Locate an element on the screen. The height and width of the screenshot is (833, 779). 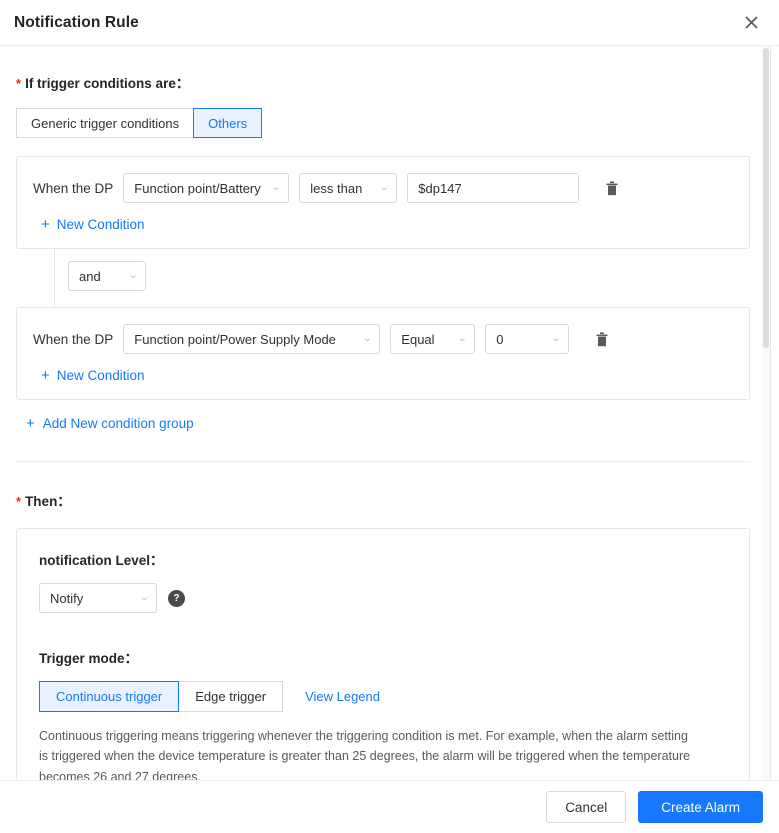
new-condition-label-1: New Condition is located at coordinates (100, 224).